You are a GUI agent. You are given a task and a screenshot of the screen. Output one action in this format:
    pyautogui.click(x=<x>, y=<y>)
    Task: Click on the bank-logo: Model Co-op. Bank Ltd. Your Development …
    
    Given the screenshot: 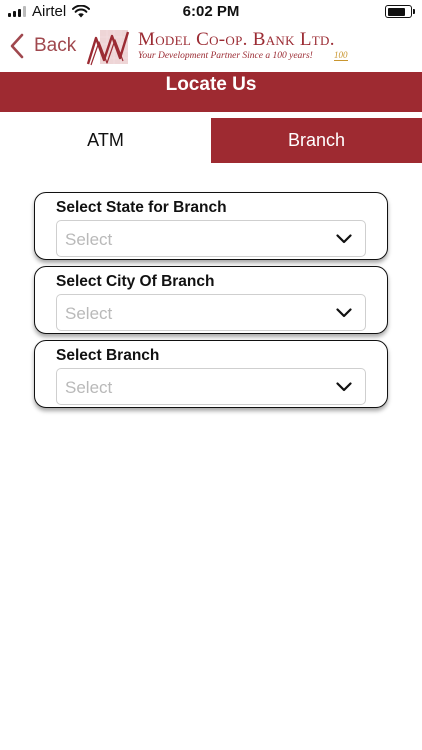 What is the action you would take?
    pyautogui.click(x=221, y=48)
    